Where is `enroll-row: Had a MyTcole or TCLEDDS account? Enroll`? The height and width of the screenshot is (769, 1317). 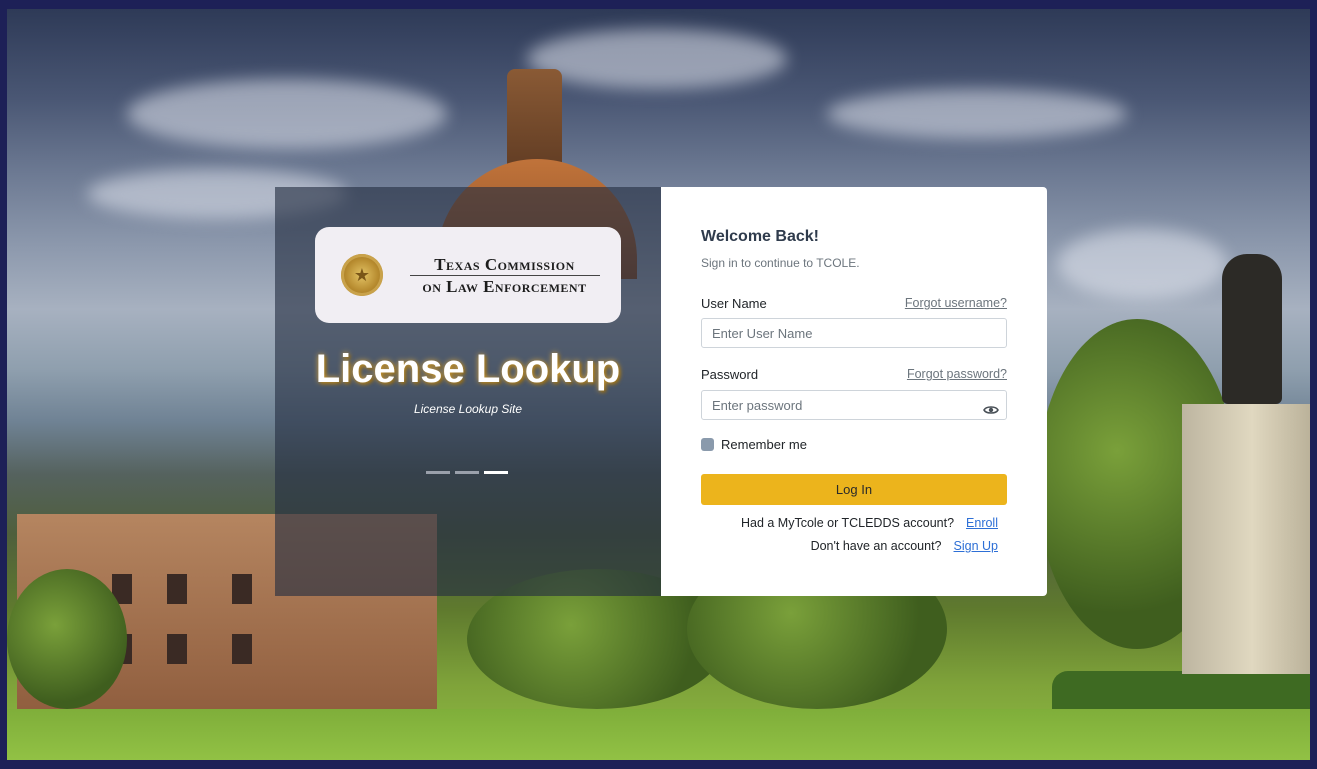 enroll-row: Had a MyTcole or TCLEDDS account? Enroll is located at coordinates (869, 523).